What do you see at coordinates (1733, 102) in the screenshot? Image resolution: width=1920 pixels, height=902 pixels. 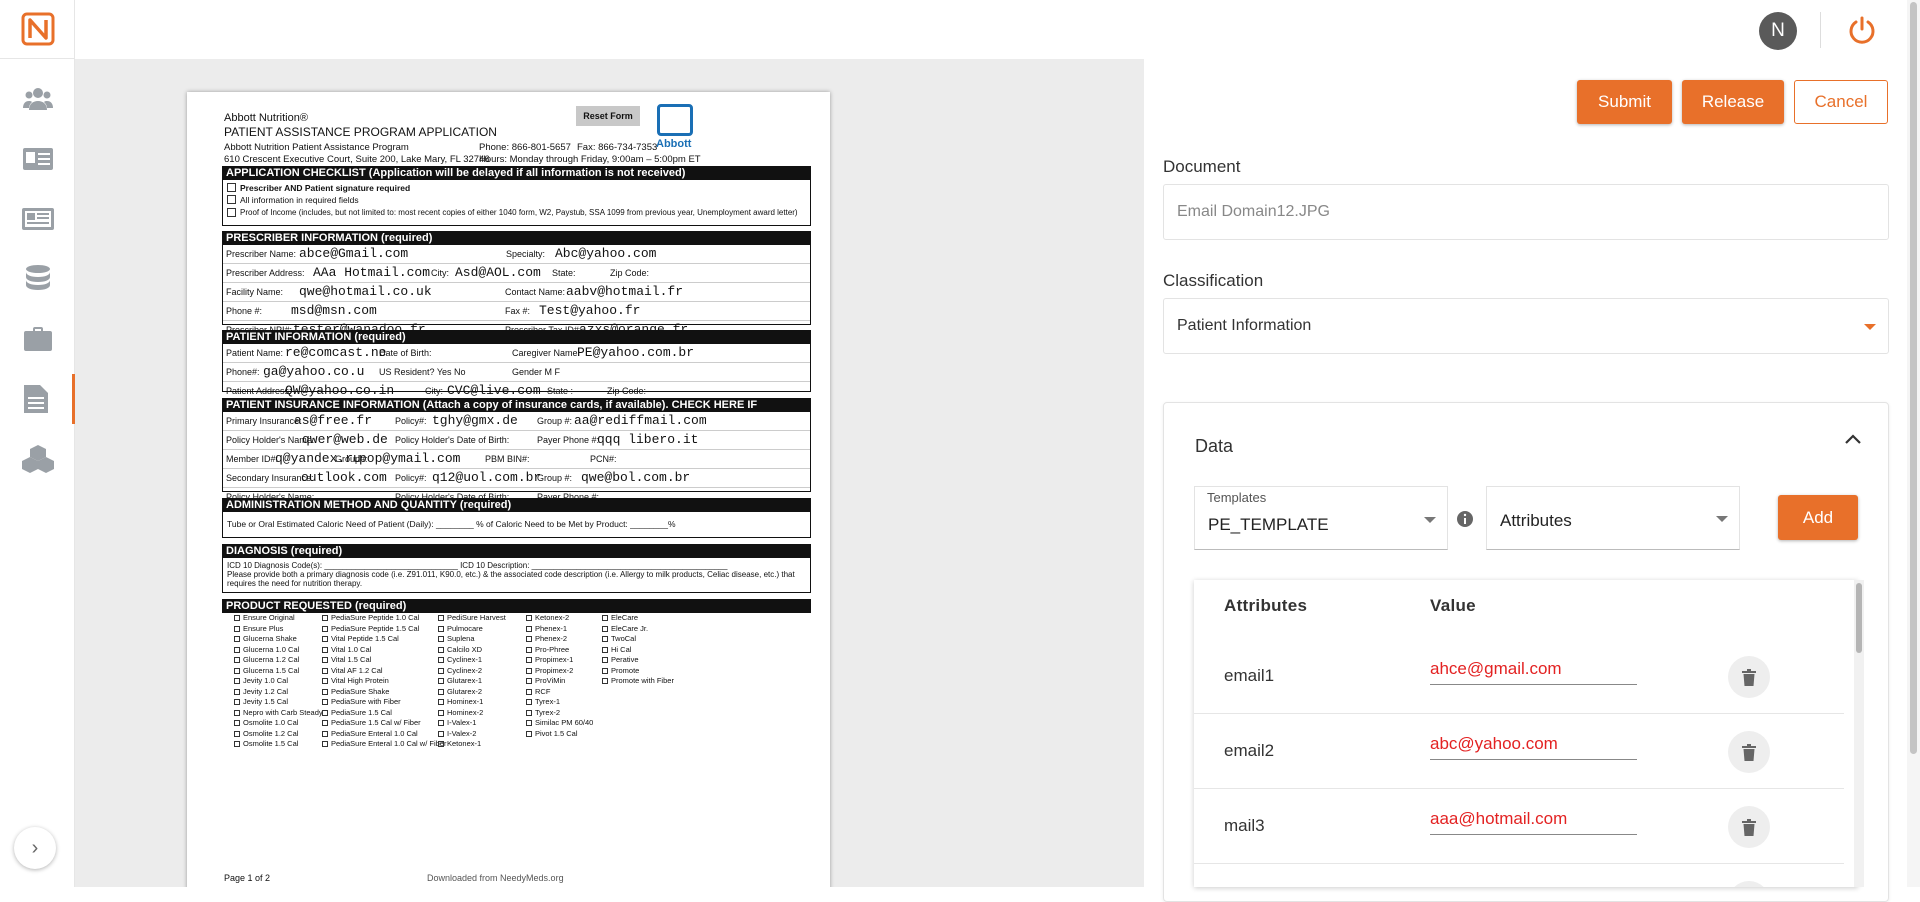 I see `release-button: Release` at bounding box center [1733, 102].